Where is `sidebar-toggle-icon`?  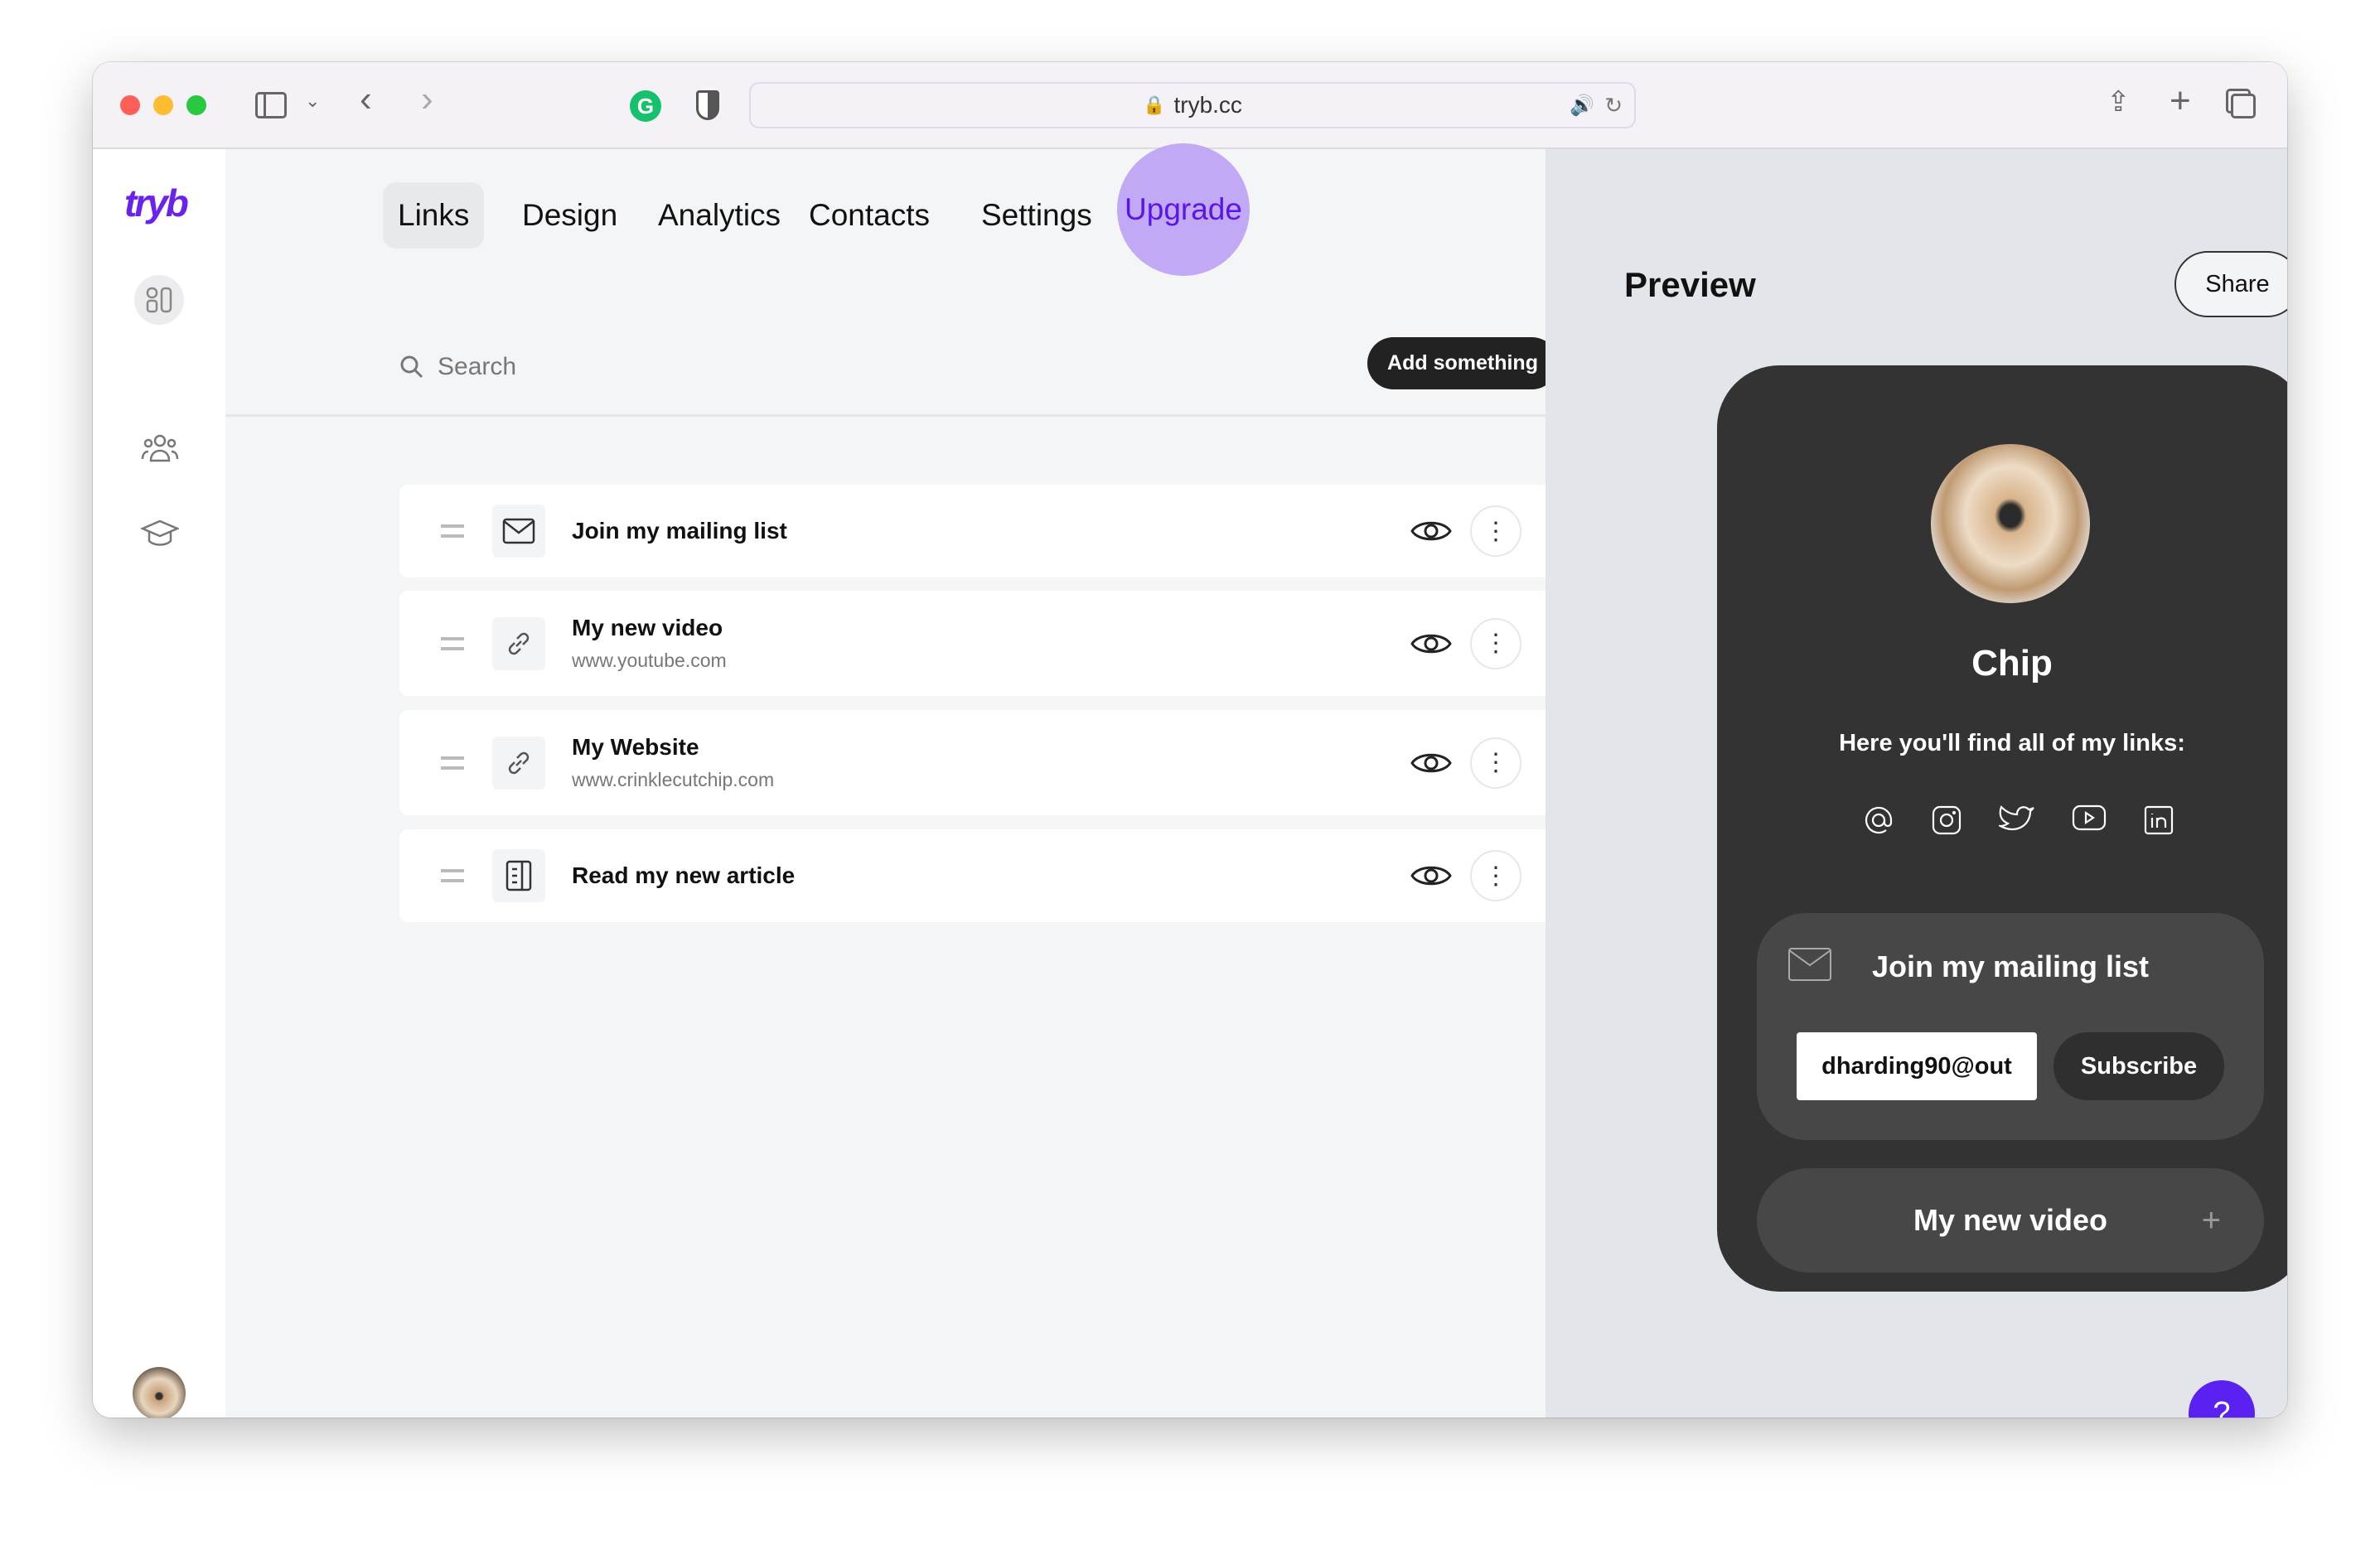 sidebar-toggle-icon is located at coordinates (271, 105).